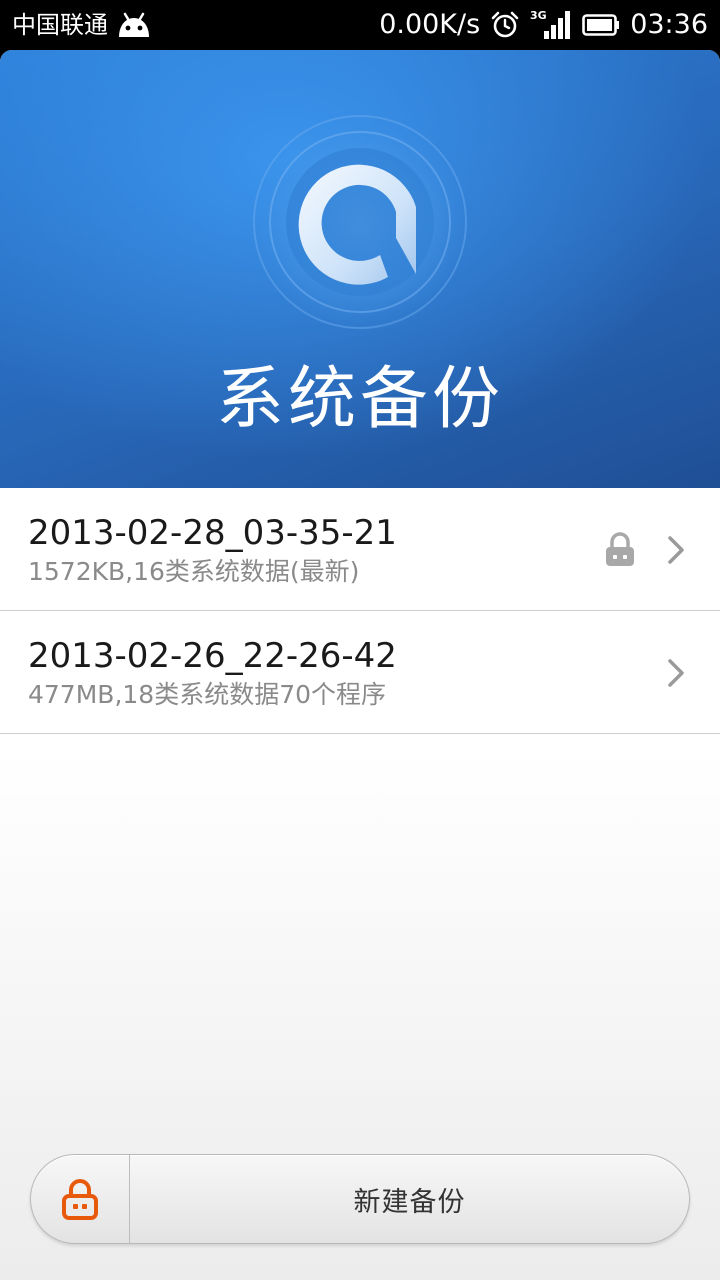 The height and width of the screenshot is (1280, 720). I want to click on page-title: 系统备份, so click(359, 399).